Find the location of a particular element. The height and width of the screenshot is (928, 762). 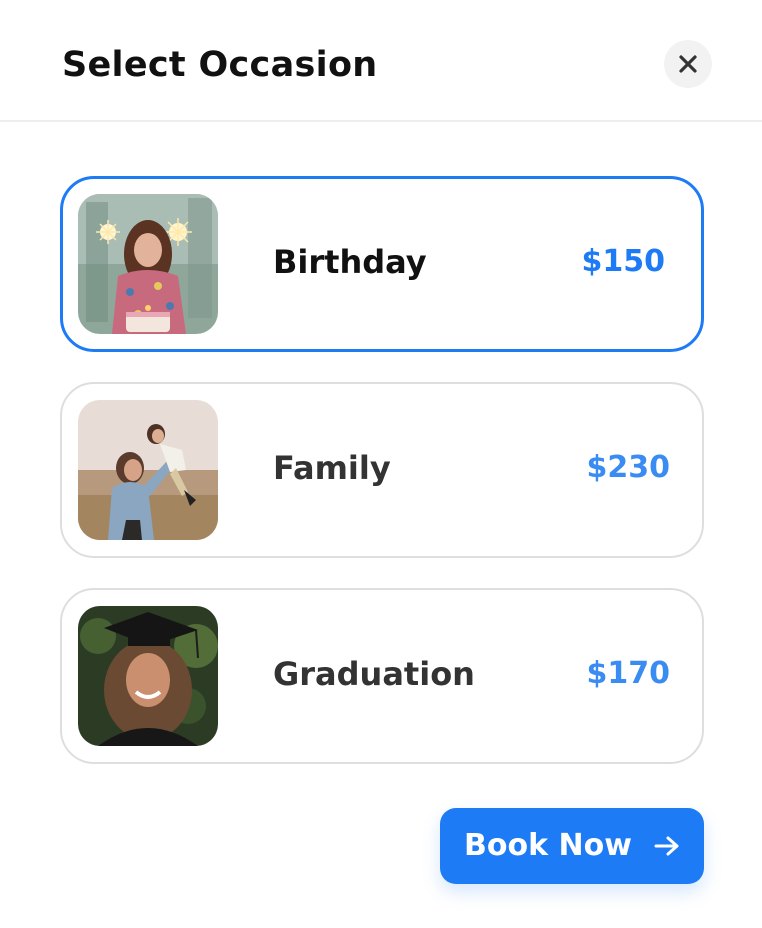

occasion-label: Family is located at coordinates (332, 468).